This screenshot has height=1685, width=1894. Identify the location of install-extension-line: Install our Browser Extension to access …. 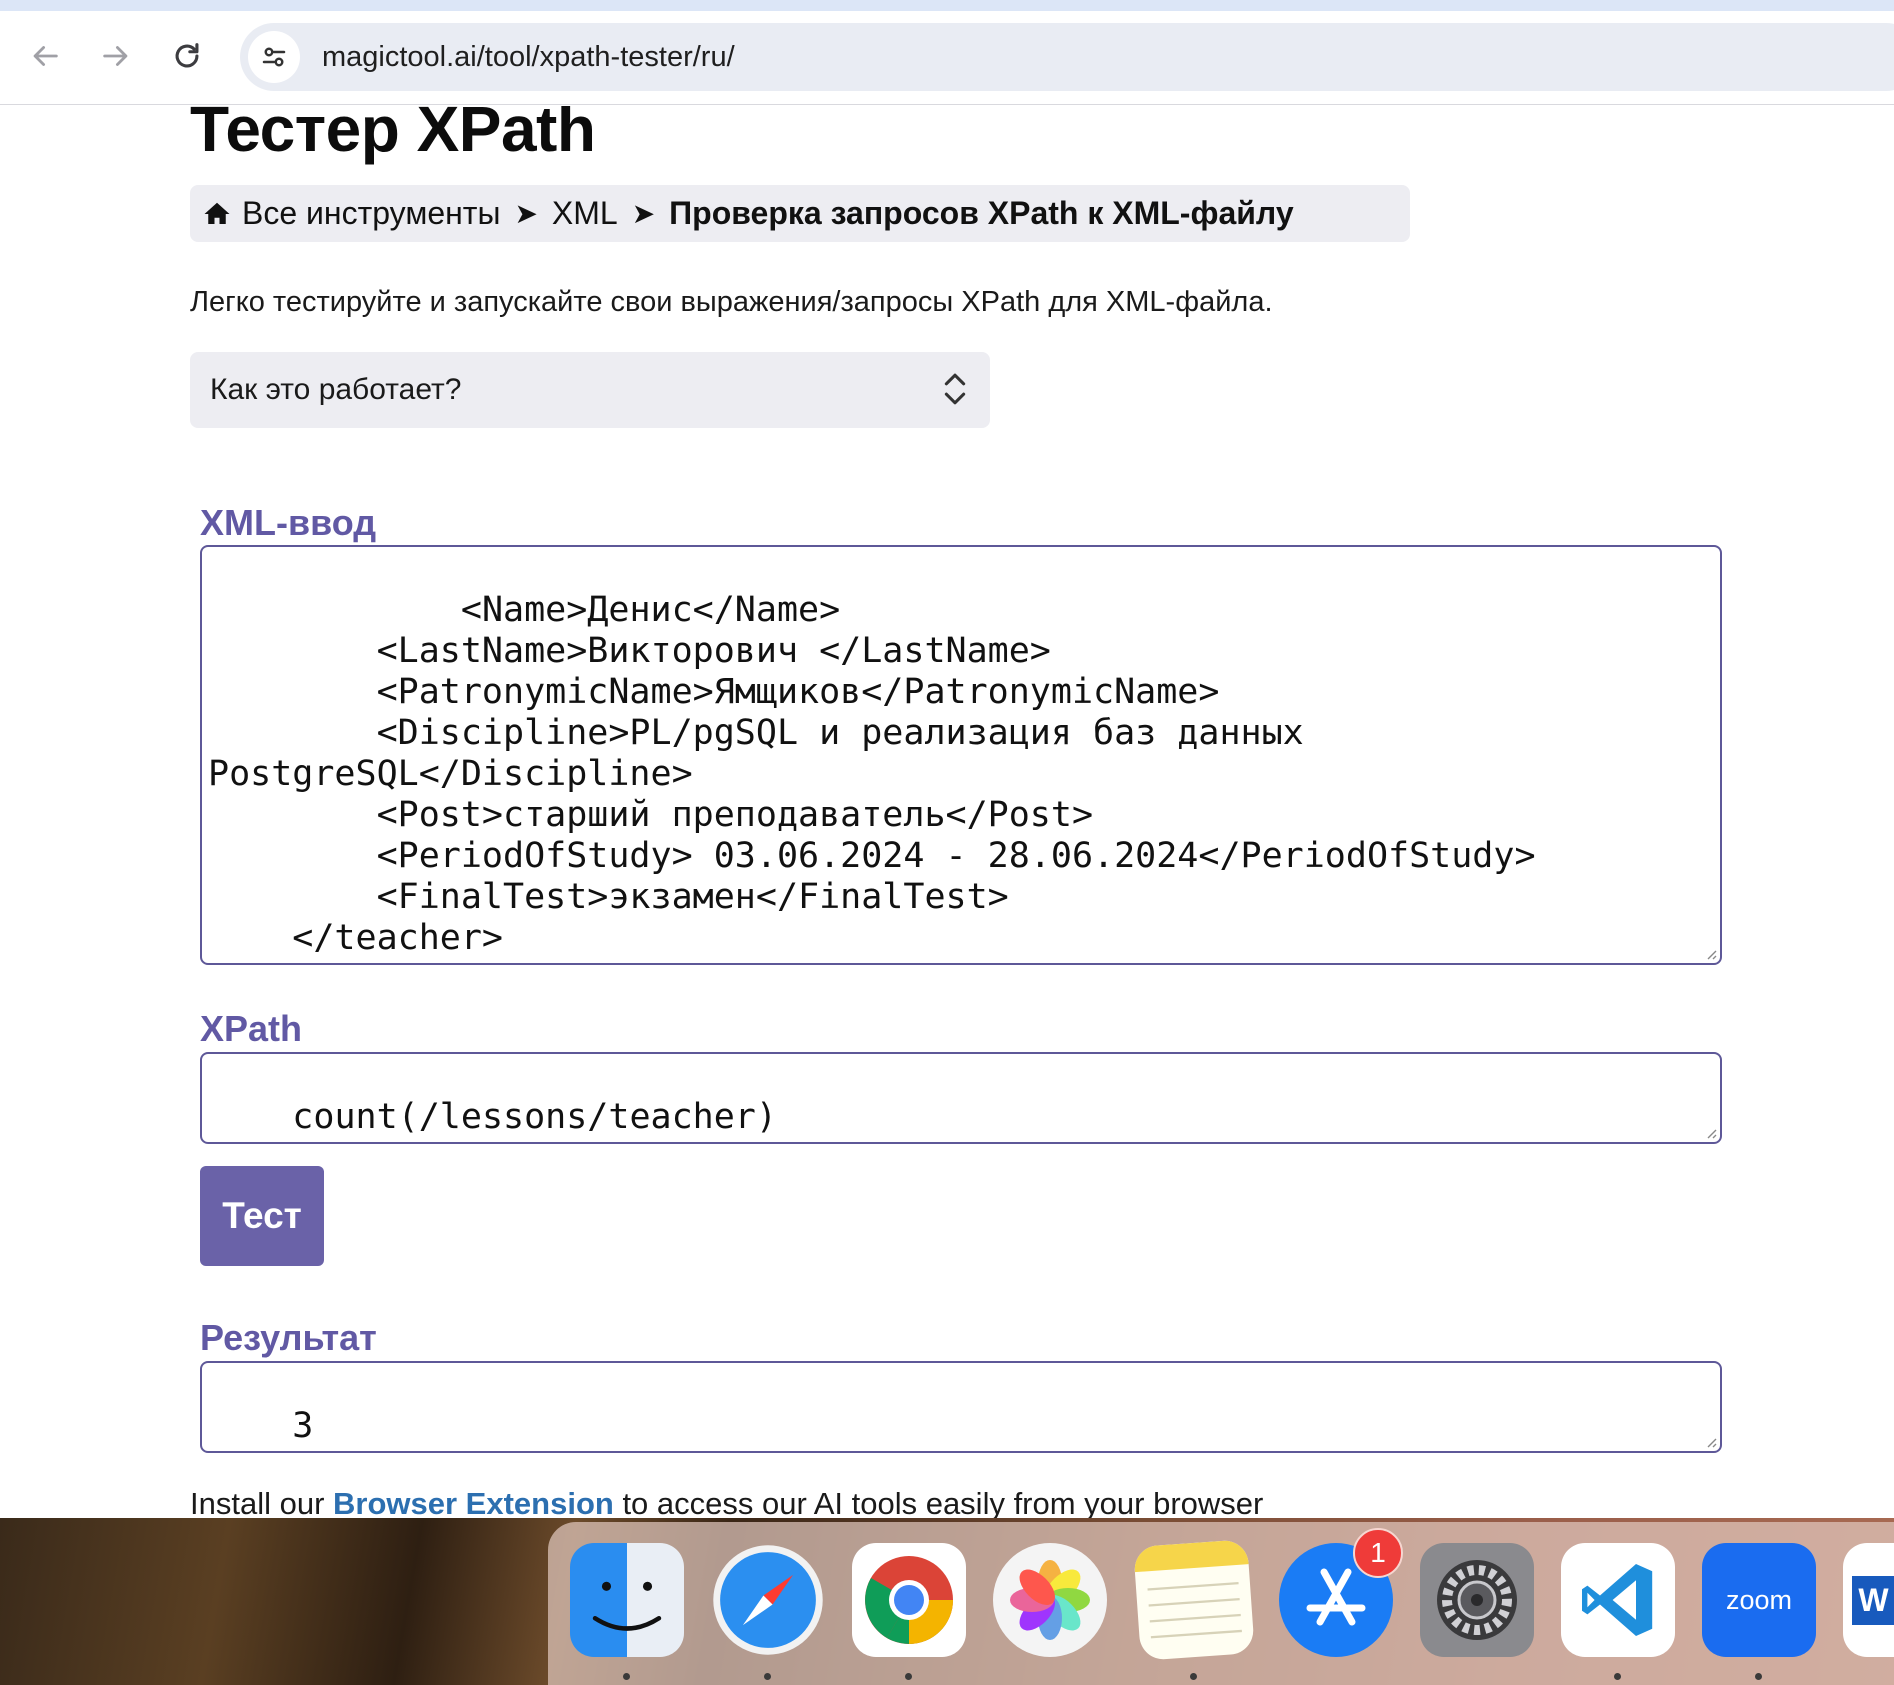
(726, 1502).